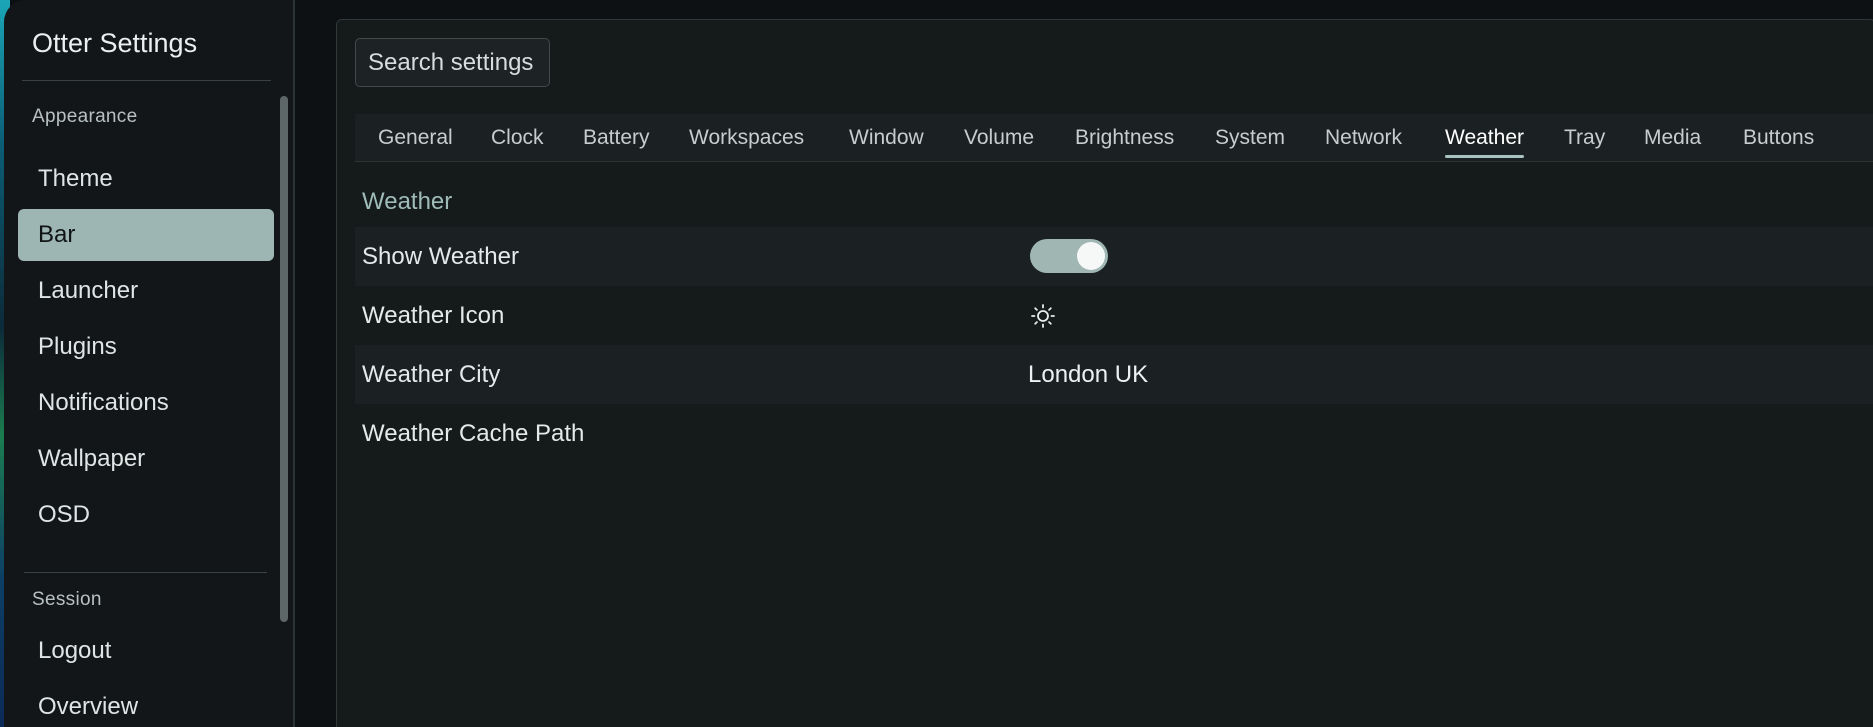  Describe the element at coordinates (999, 138) in the screenshot. I see `tab-volume: Volume` at that location.